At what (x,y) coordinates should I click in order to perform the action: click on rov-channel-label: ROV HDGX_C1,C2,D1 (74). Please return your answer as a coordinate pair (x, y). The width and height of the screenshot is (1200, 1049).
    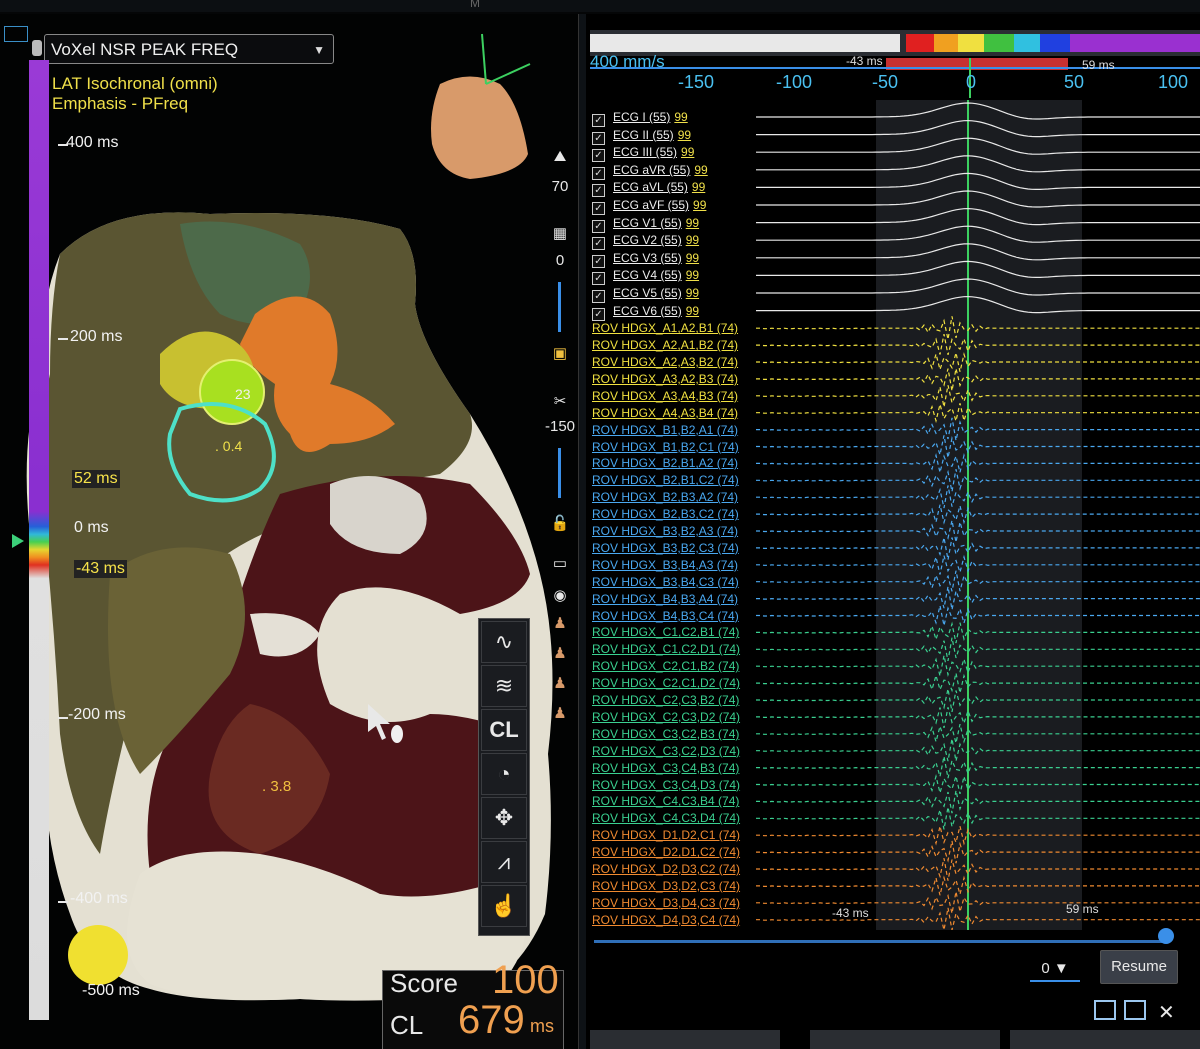
    Looking at the image, I should click on (666, 649).